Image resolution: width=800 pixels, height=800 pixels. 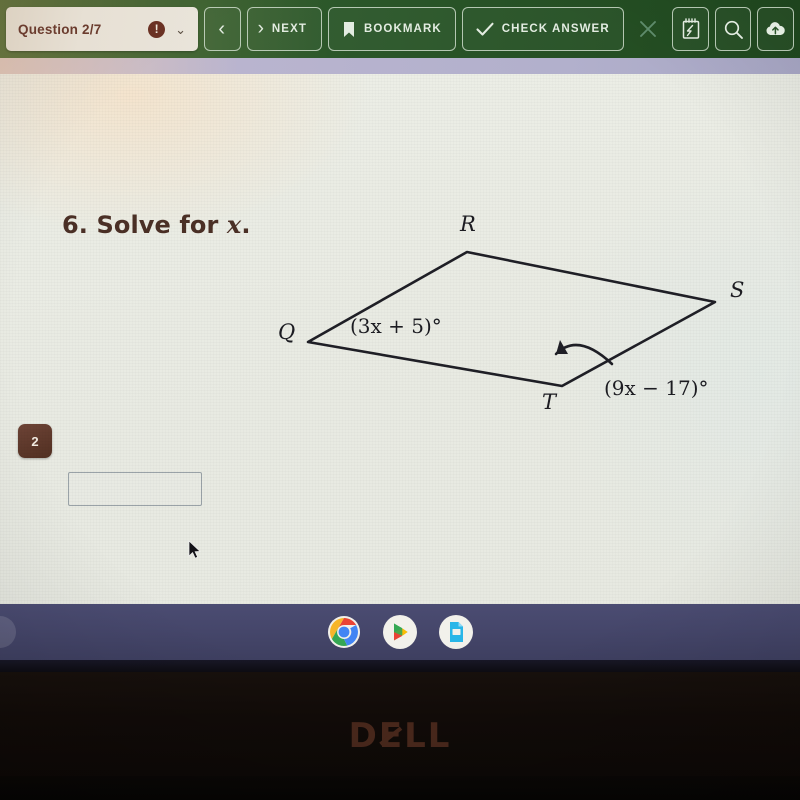 I want to click on vertex-label-t: T, so click(x=549, y=402).